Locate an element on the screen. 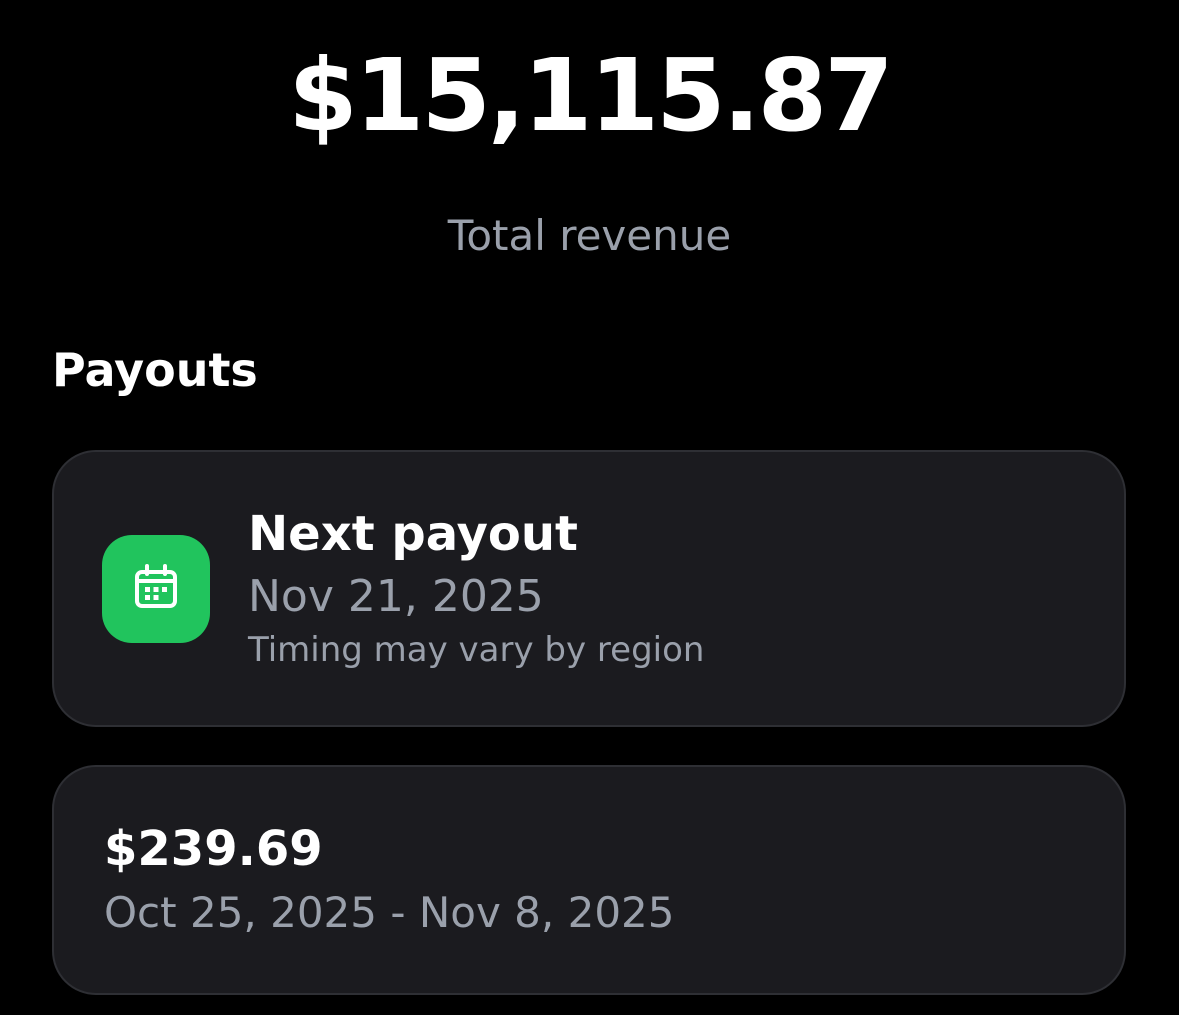 The image size is (1179, 1015). next-payout-note: Timing may vary by region is located at coordinates (476, 650).